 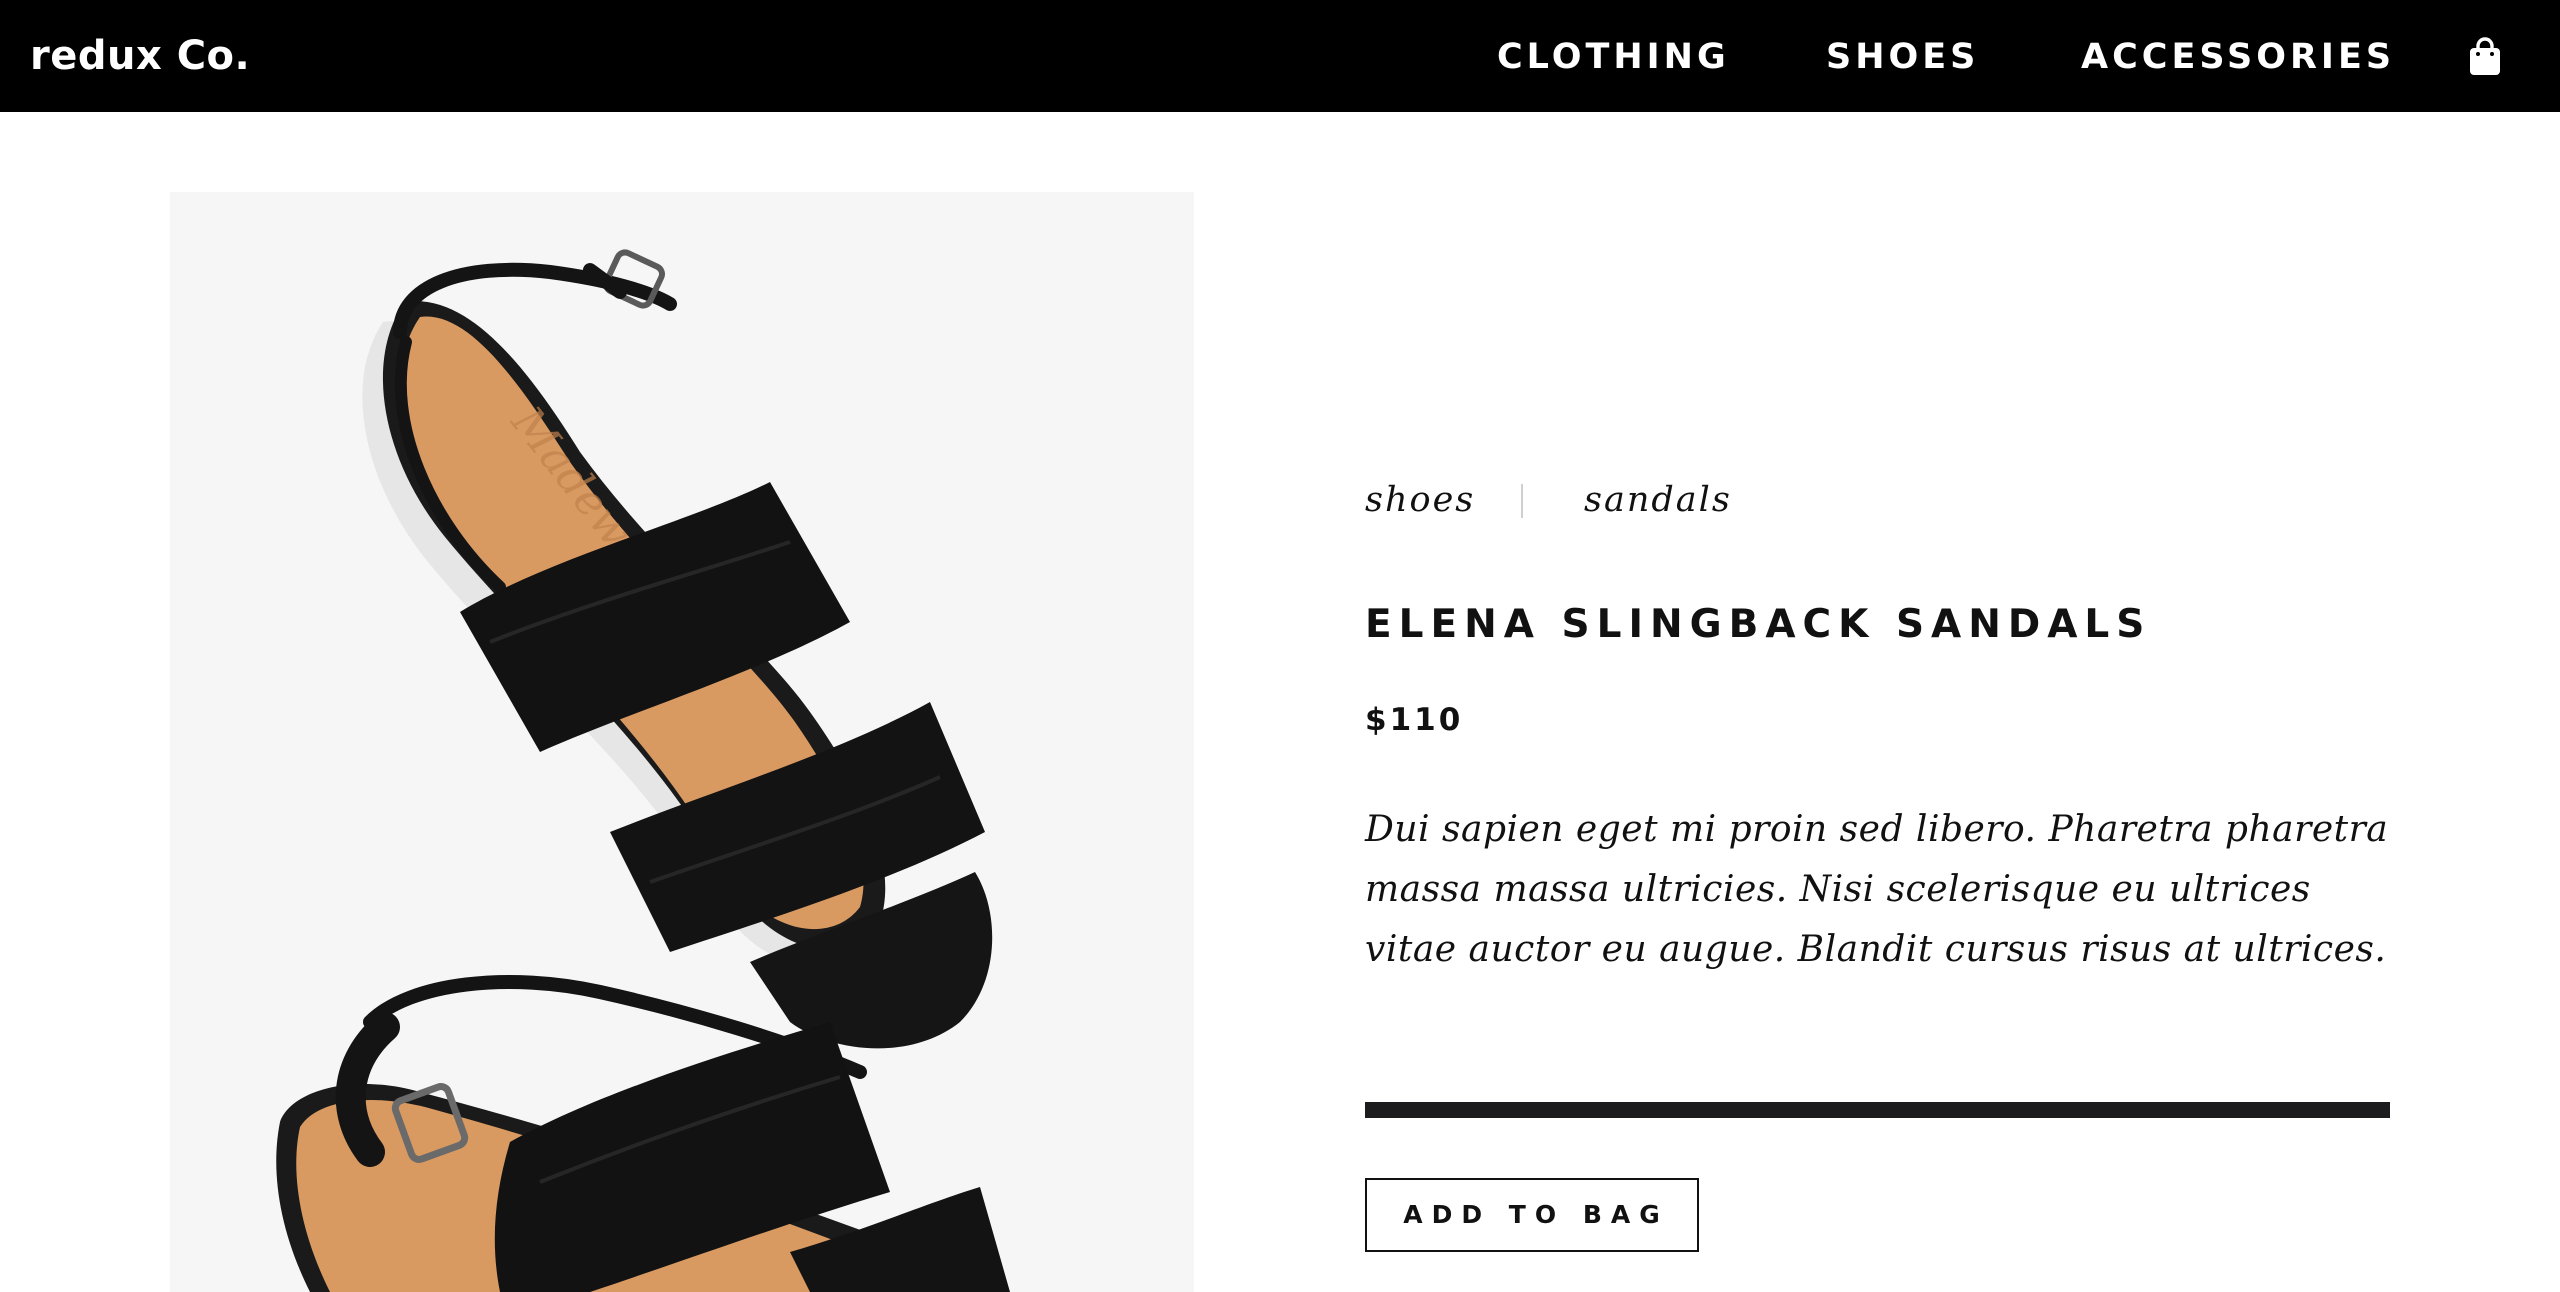 What do you see at coordinates (1613, 57) in the screenshot?
I see `nav-link-clothing: CLOTHING` at bounding box center [1613, 57].